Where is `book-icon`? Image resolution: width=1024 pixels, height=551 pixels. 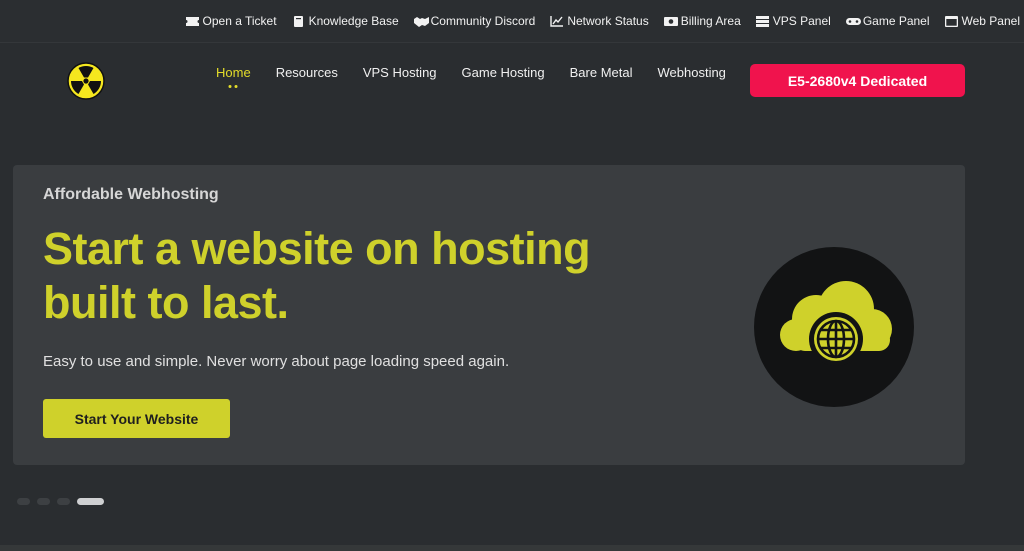
book-icon is located at coordinates (298, 21).